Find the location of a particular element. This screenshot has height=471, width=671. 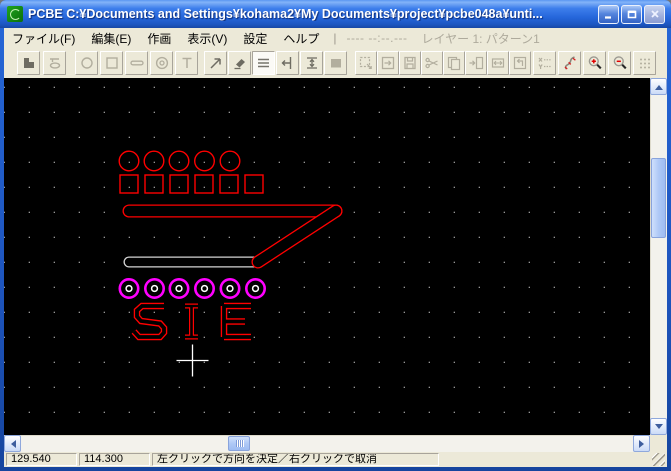

save-block-button is located at coordinates (410, 63).